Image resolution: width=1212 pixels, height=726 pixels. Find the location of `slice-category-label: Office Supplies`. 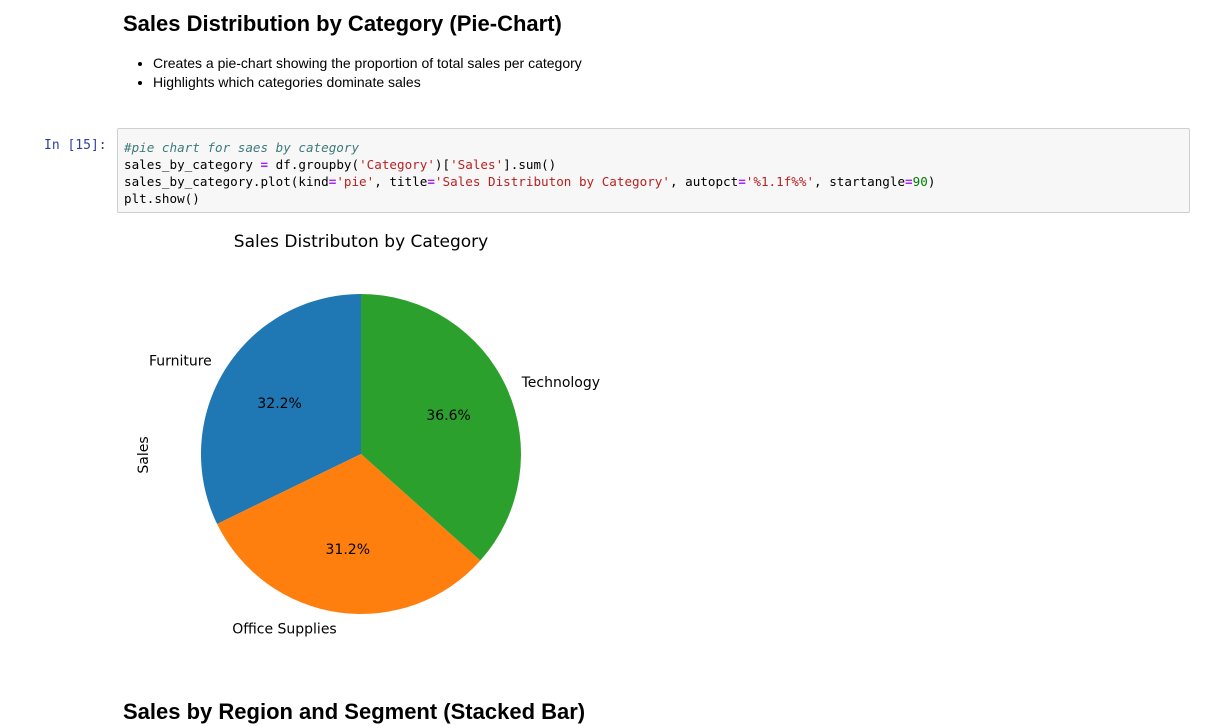

slice-category-label: Office Supplies is located at coordinates (284, 629).